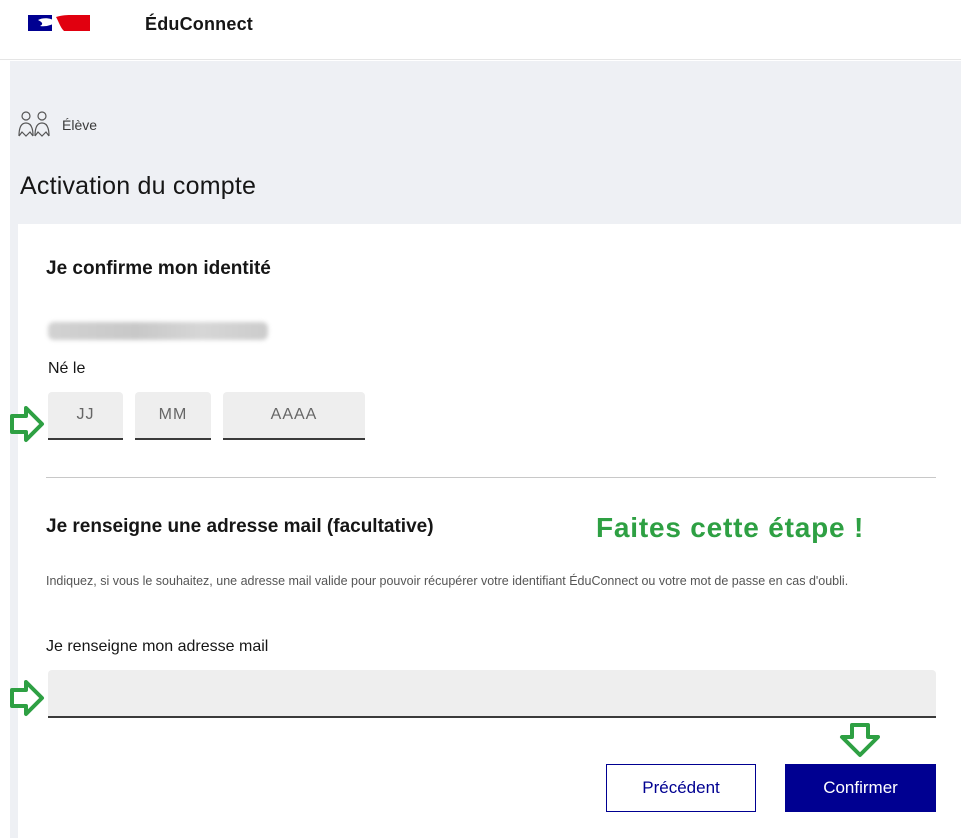 This screenshot has height=838, width=961. I want to click on birth-month-field: MM, so click(173, 416).